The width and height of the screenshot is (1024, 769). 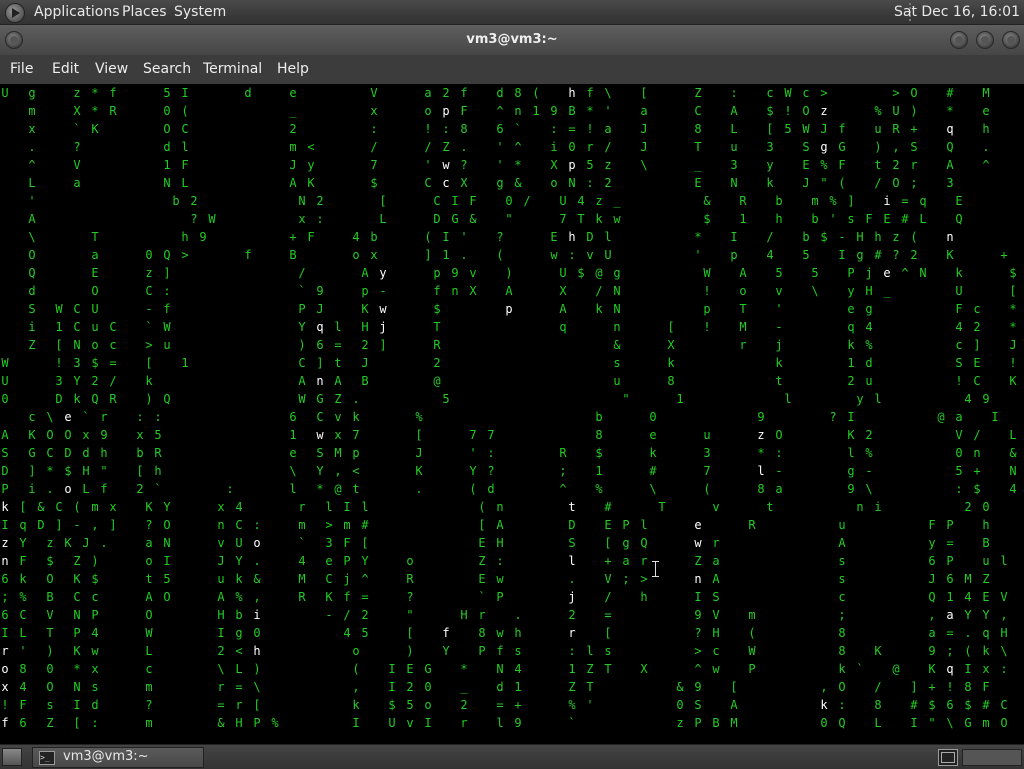 I want to click on terminal-char: H, so click(x=239, y=723).